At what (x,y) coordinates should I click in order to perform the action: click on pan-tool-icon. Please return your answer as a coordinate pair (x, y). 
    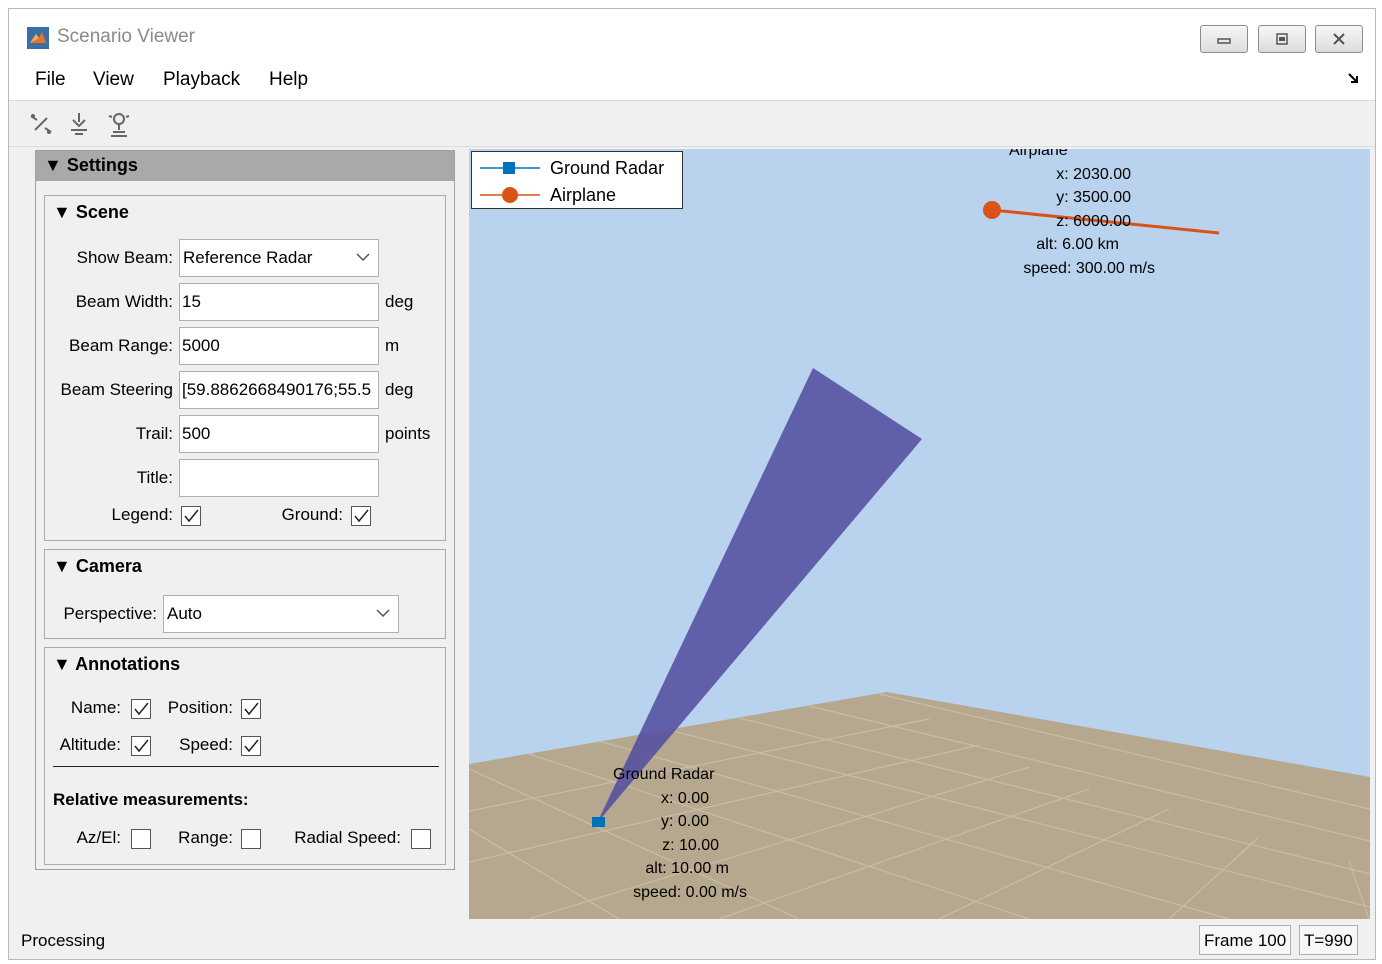
    Looking at the image, I should click on (41, 124).